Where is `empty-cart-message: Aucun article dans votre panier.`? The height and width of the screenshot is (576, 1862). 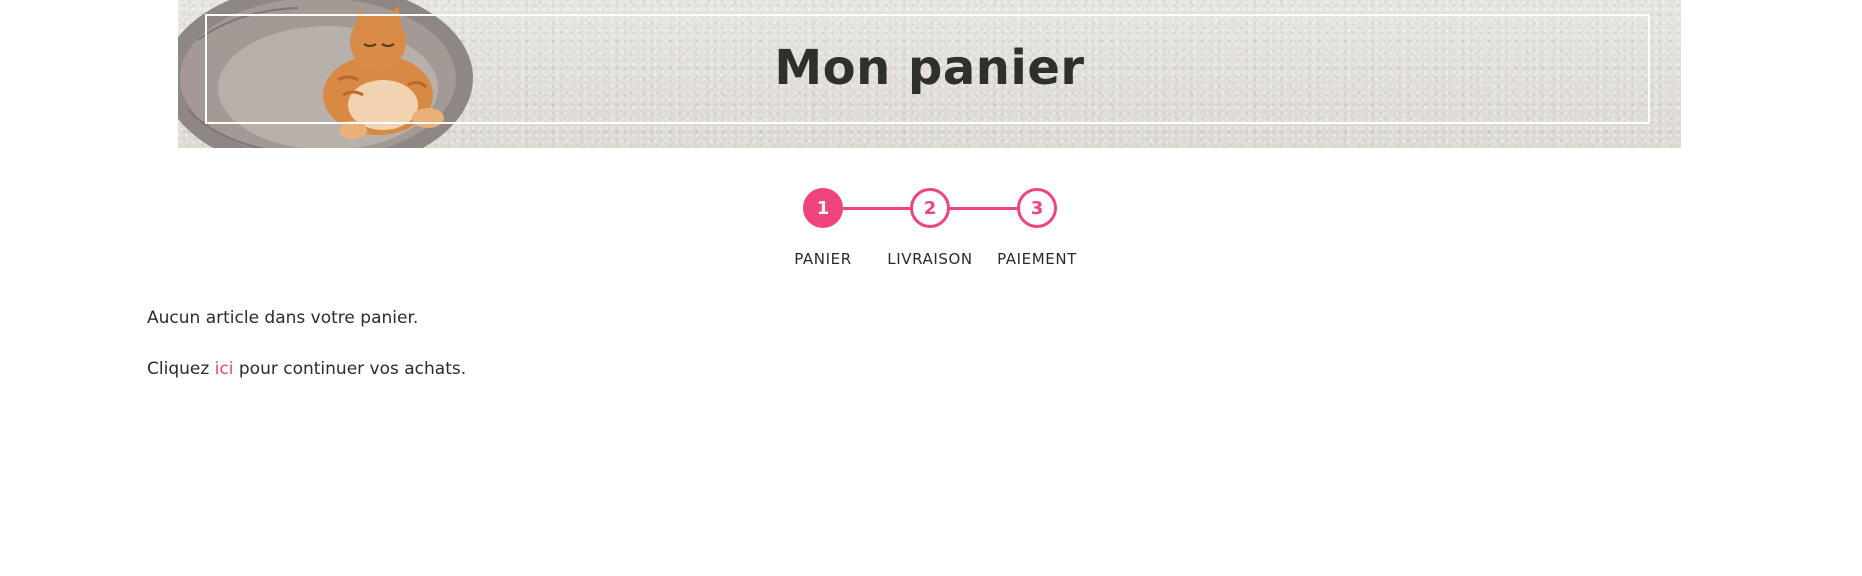 empty-cart-message: Aucun article dans votre panier. is located at coordinates (283, 318).